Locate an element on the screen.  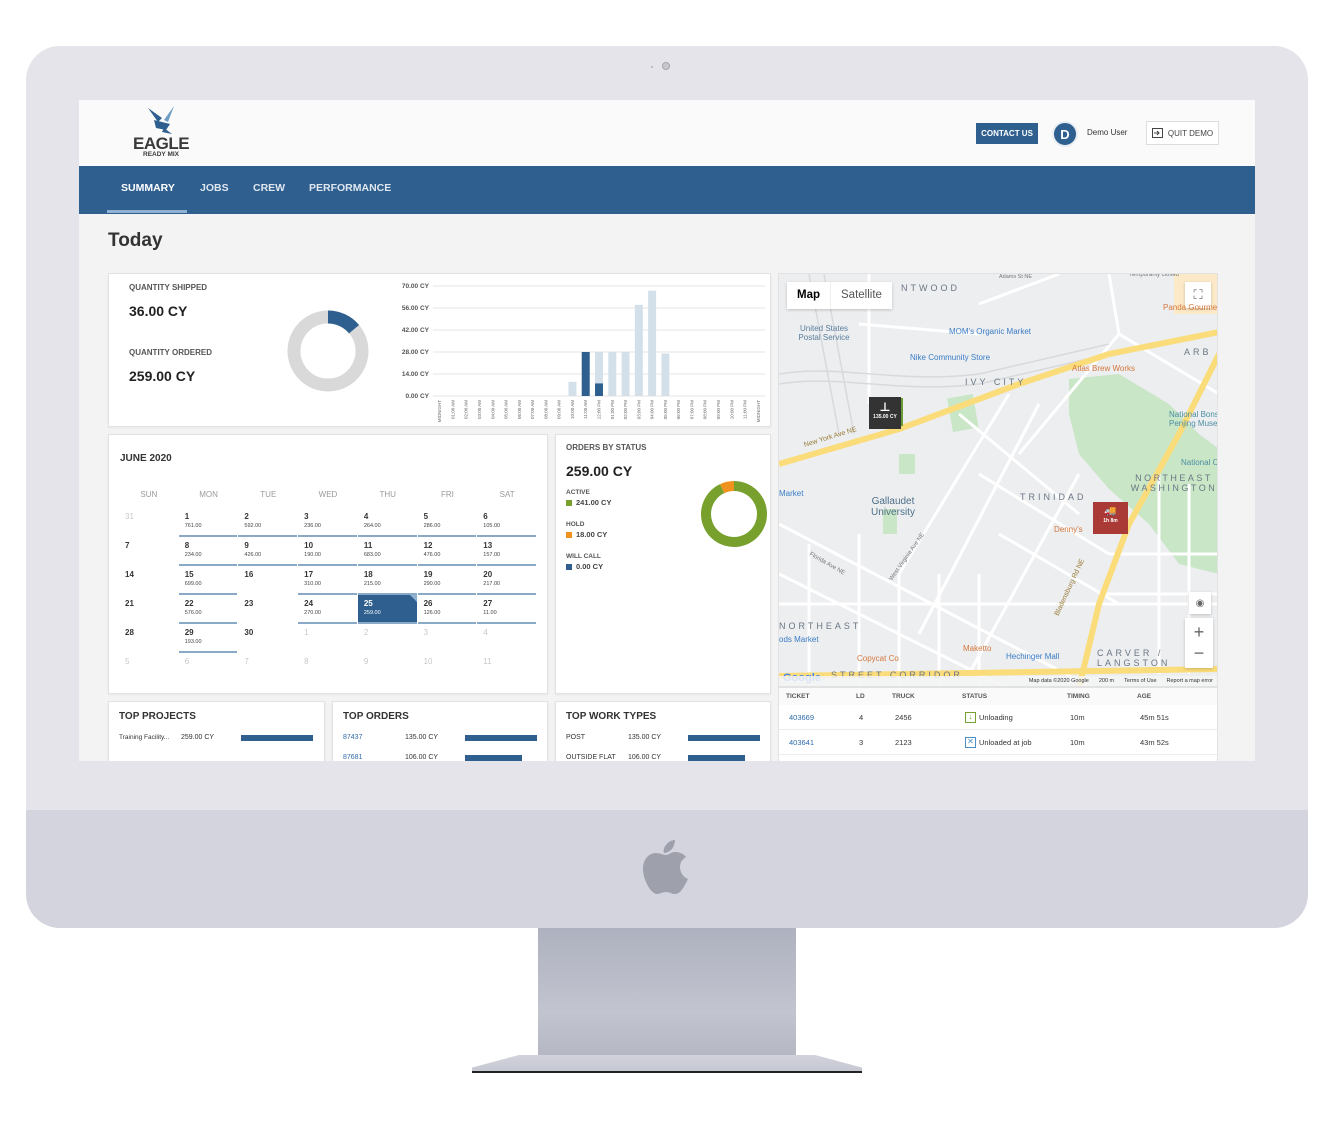
quantity-ordered-label: QUANTITY ORDERED is located at coordinates (170, 352).